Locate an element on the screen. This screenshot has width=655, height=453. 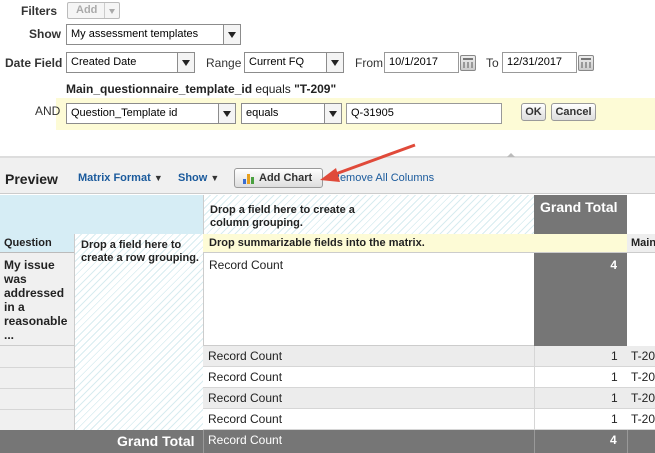
add-chart-label: Add Chart is located at coordinates (286, 178).